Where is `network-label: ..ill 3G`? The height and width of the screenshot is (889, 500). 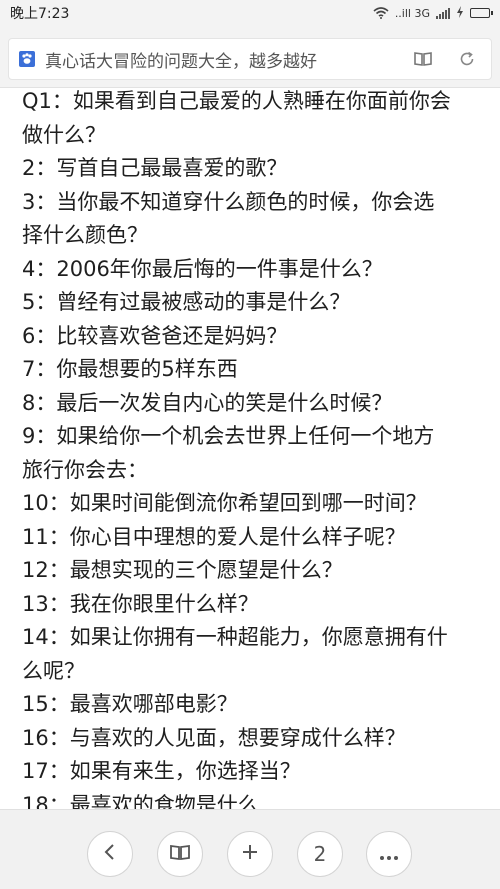
network-label: ..ill 3G is located at coordinates (412, 13).